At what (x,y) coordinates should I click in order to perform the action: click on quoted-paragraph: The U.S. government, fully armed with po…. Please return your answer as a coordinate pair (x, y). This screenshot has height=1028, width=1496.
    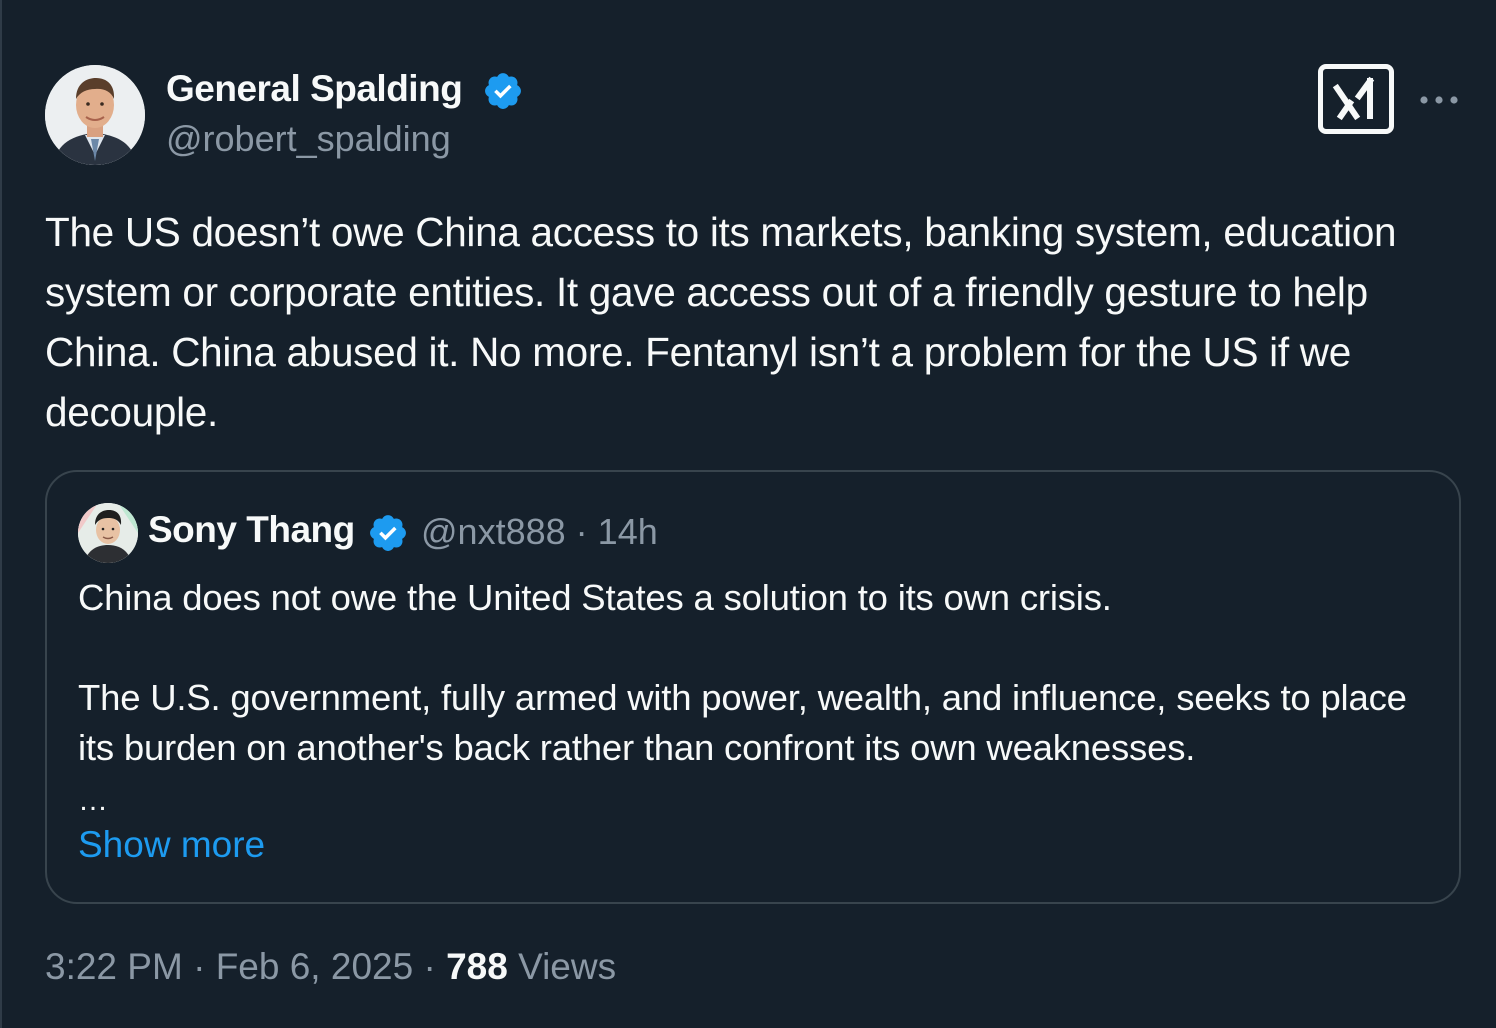
    Looking at the image, I should click on (742, 722).